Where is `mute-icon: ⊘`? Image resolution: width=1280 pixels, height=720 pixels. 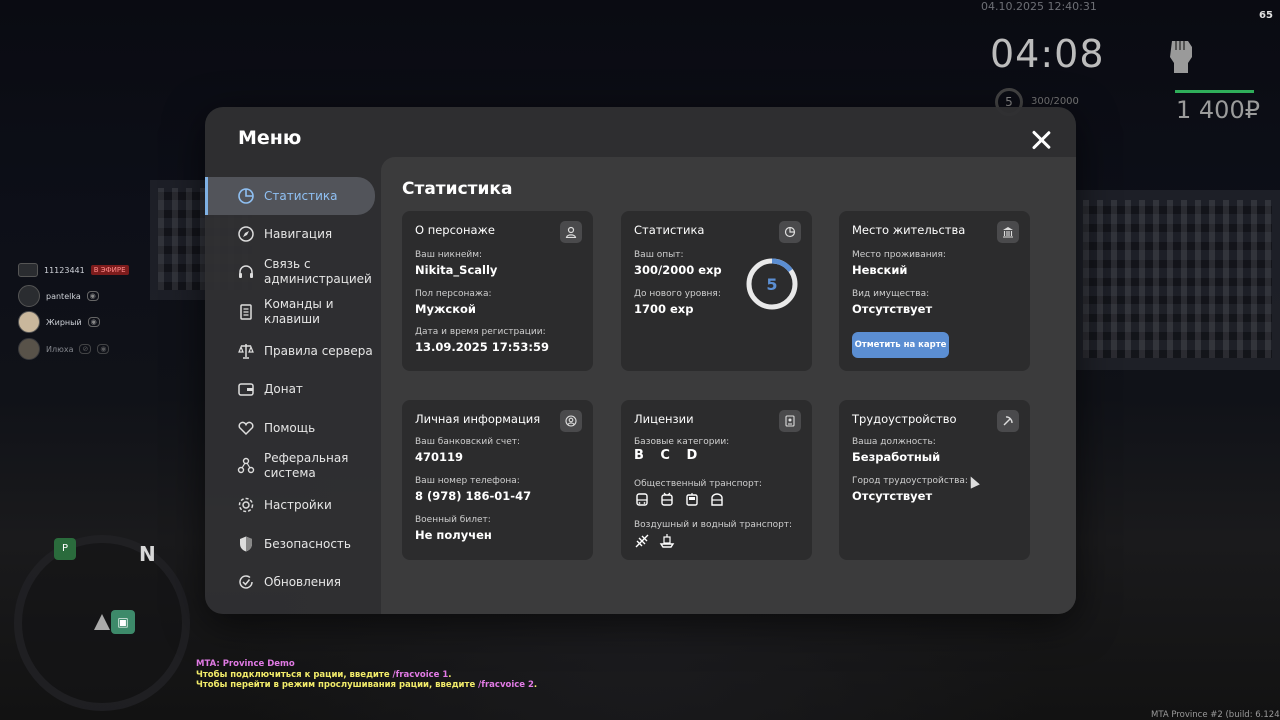 mute-icon: ⊘ is located at coordinates (85, 349).